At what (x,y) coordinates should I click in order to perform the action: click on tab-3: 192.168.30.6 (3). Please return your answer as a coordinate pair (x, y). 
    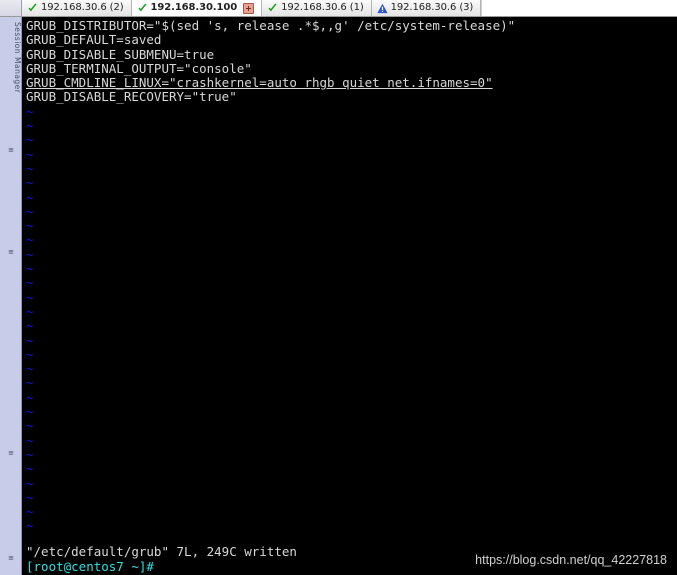
    Looking at the image, I should click on (426, 8).